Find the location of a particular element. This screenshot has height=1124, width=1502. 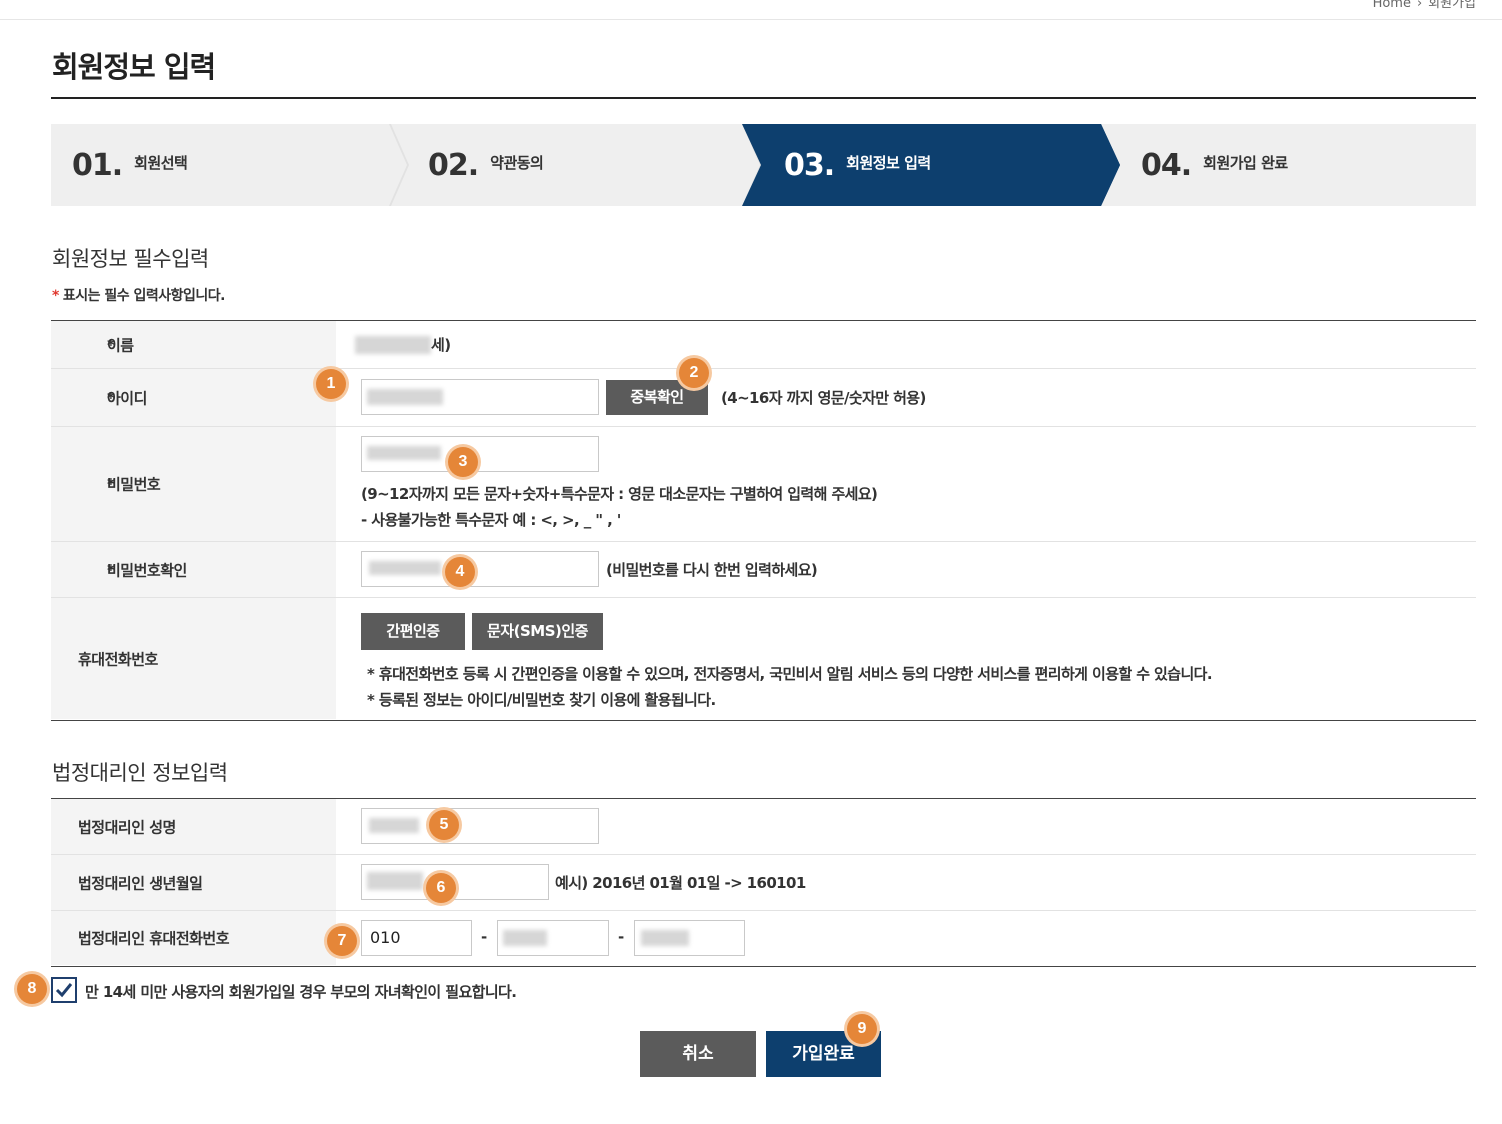

annotation-badge-1: 1 is located at coordinates (331, 384).